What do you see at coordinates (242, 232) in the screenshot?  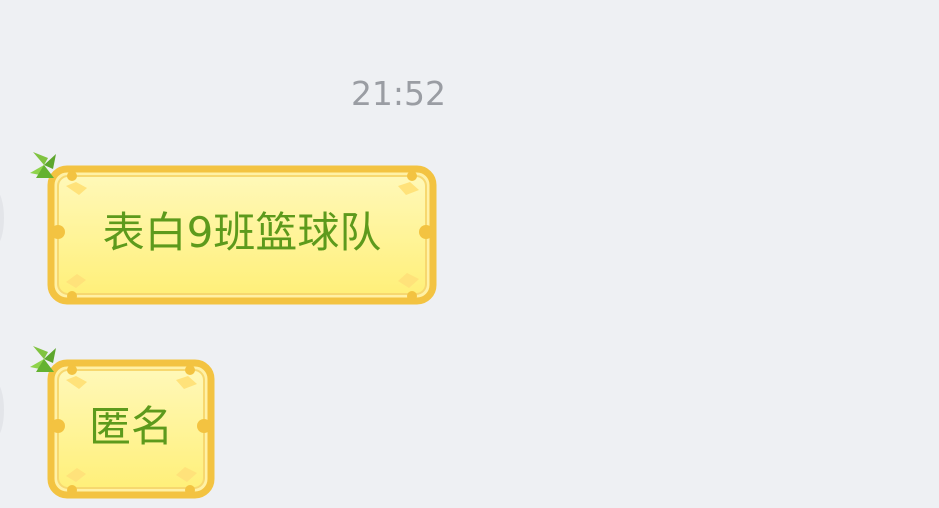 I see `message-text: 表白9班篮球队` at bounding box center [242, 232].